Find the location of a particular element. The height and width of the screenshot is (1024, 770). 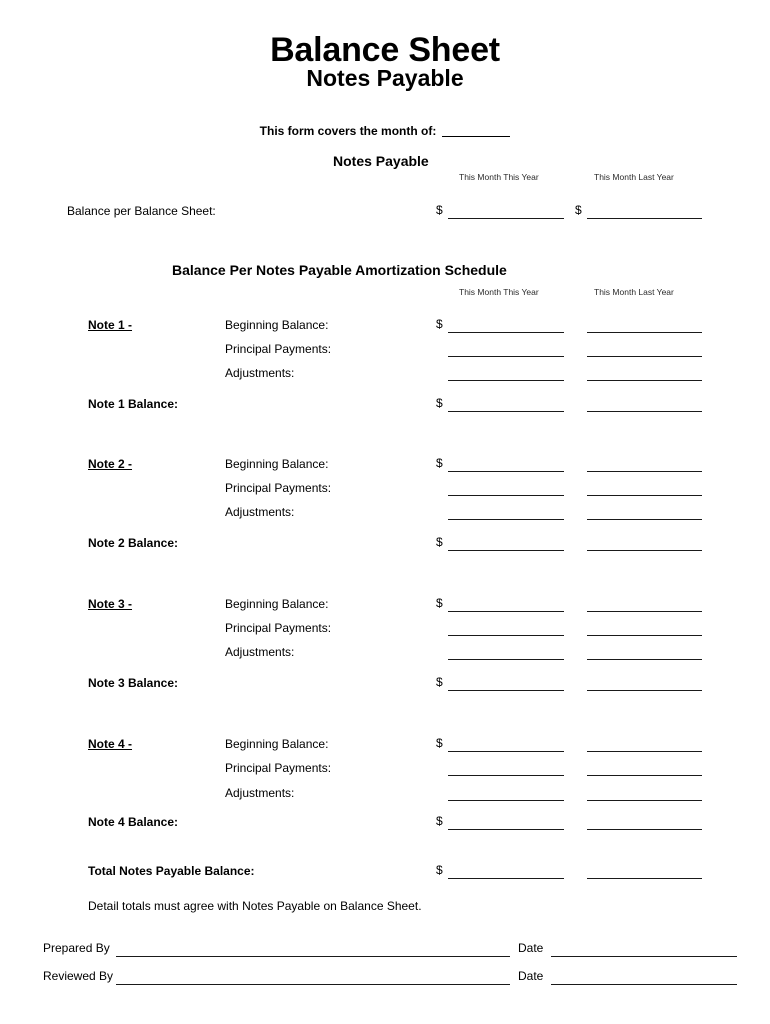

note-1-adjustments-this-year-input is located at coordinates (506, 380).